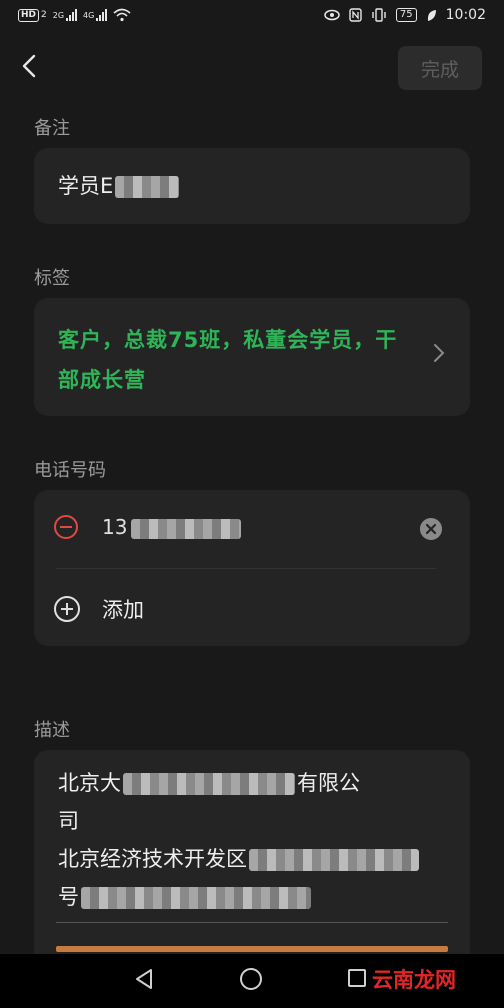 The height and width of the screenshot is (1008, 504). What do you see at coordinates (67, 609) in the screenshot?
I see `add-circle-icon` at bounding box center [67, 609].